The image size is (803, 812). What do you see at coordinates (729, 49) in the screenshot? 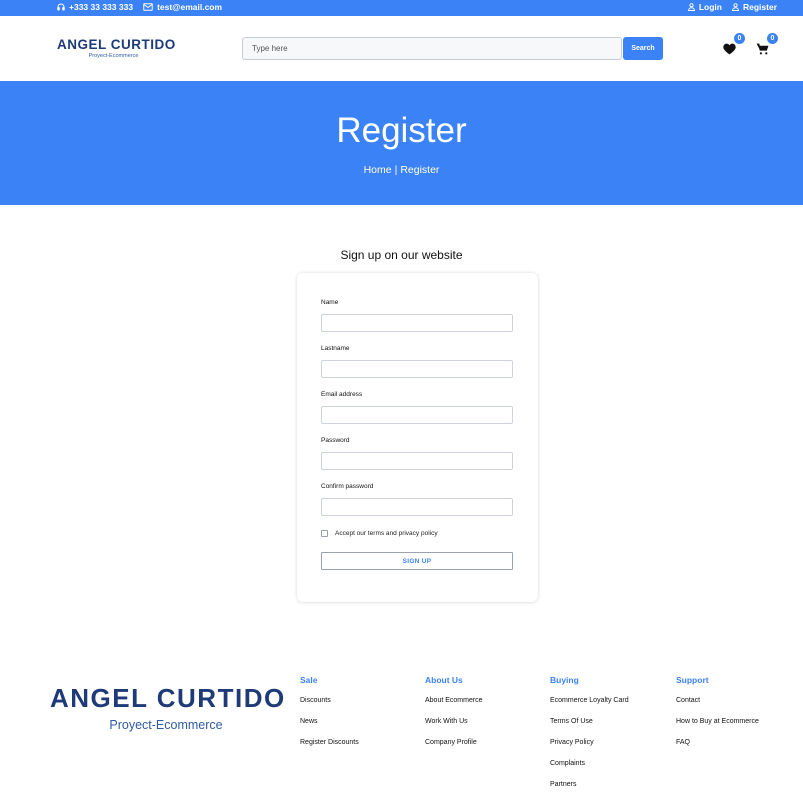
I see `heart-icon` at bounding box center [729, 49].